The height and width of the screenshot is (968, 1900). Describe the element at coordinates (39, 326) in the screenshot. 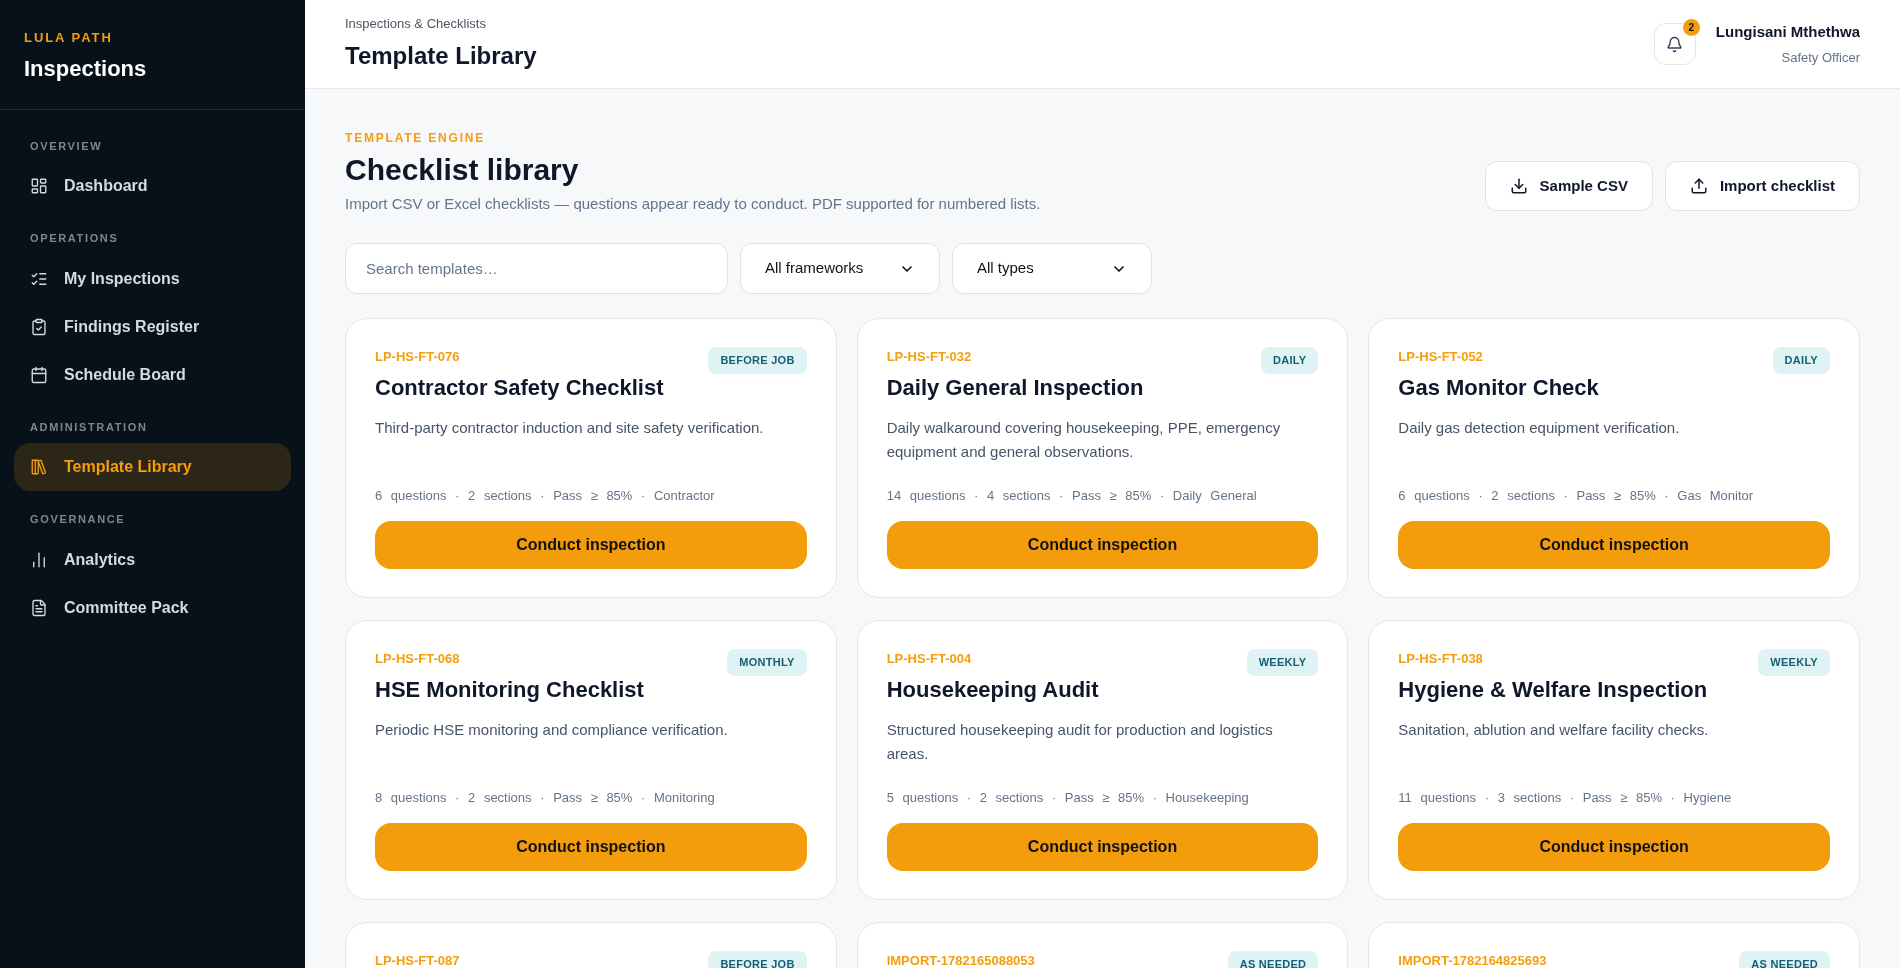

I see `clipboard-check-icon` at that location.